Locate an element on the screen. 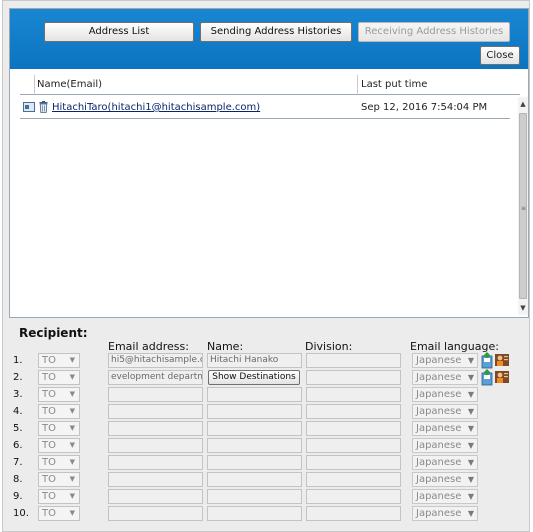 The image size is (533, 532). row-number: 8. is located at coordinates (18, 479).